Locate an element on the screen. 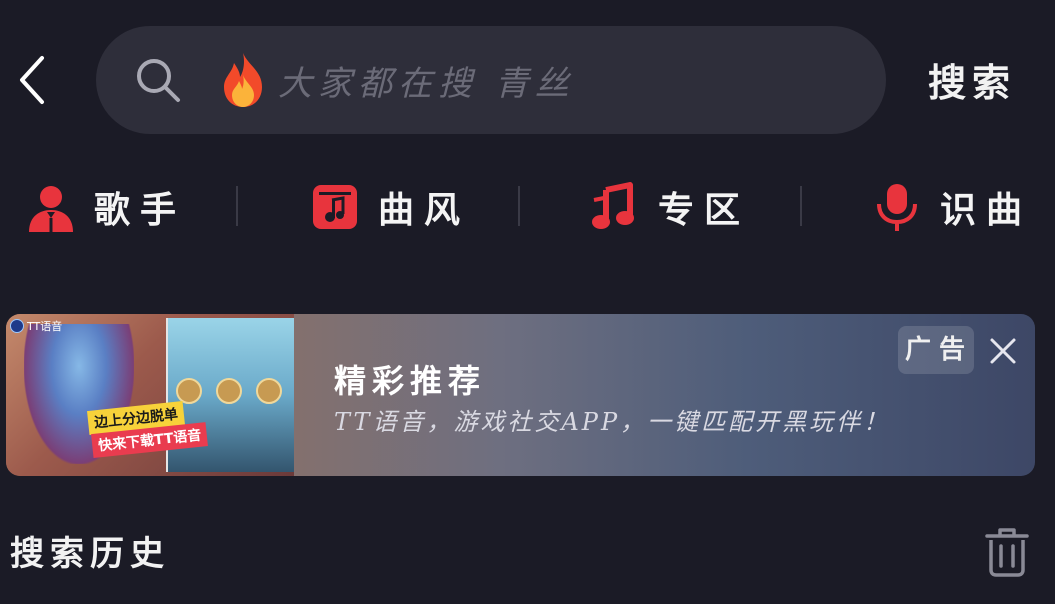 This screenshot has width=1055, height=604. ad-close-button is located at coordinates (1003, 351).